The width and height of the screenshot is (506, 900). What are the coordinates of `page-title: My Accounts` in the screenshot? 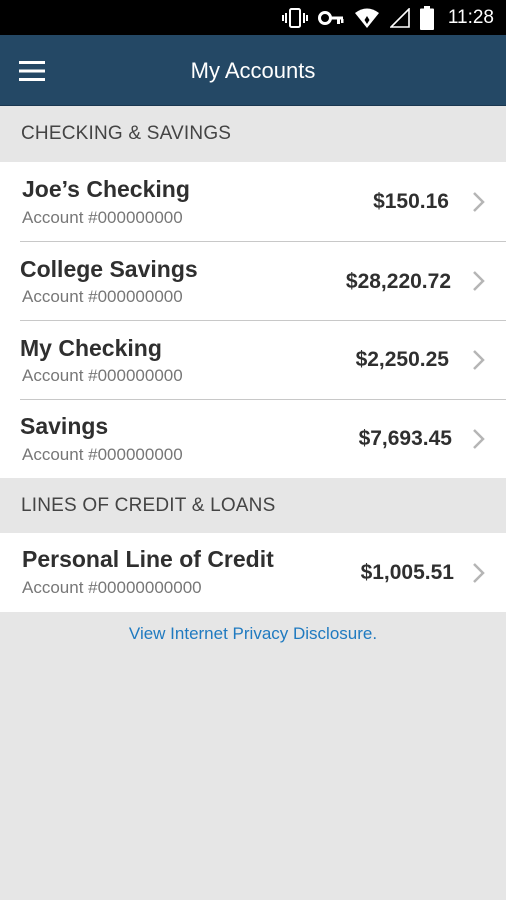 It's located at (253, 70).